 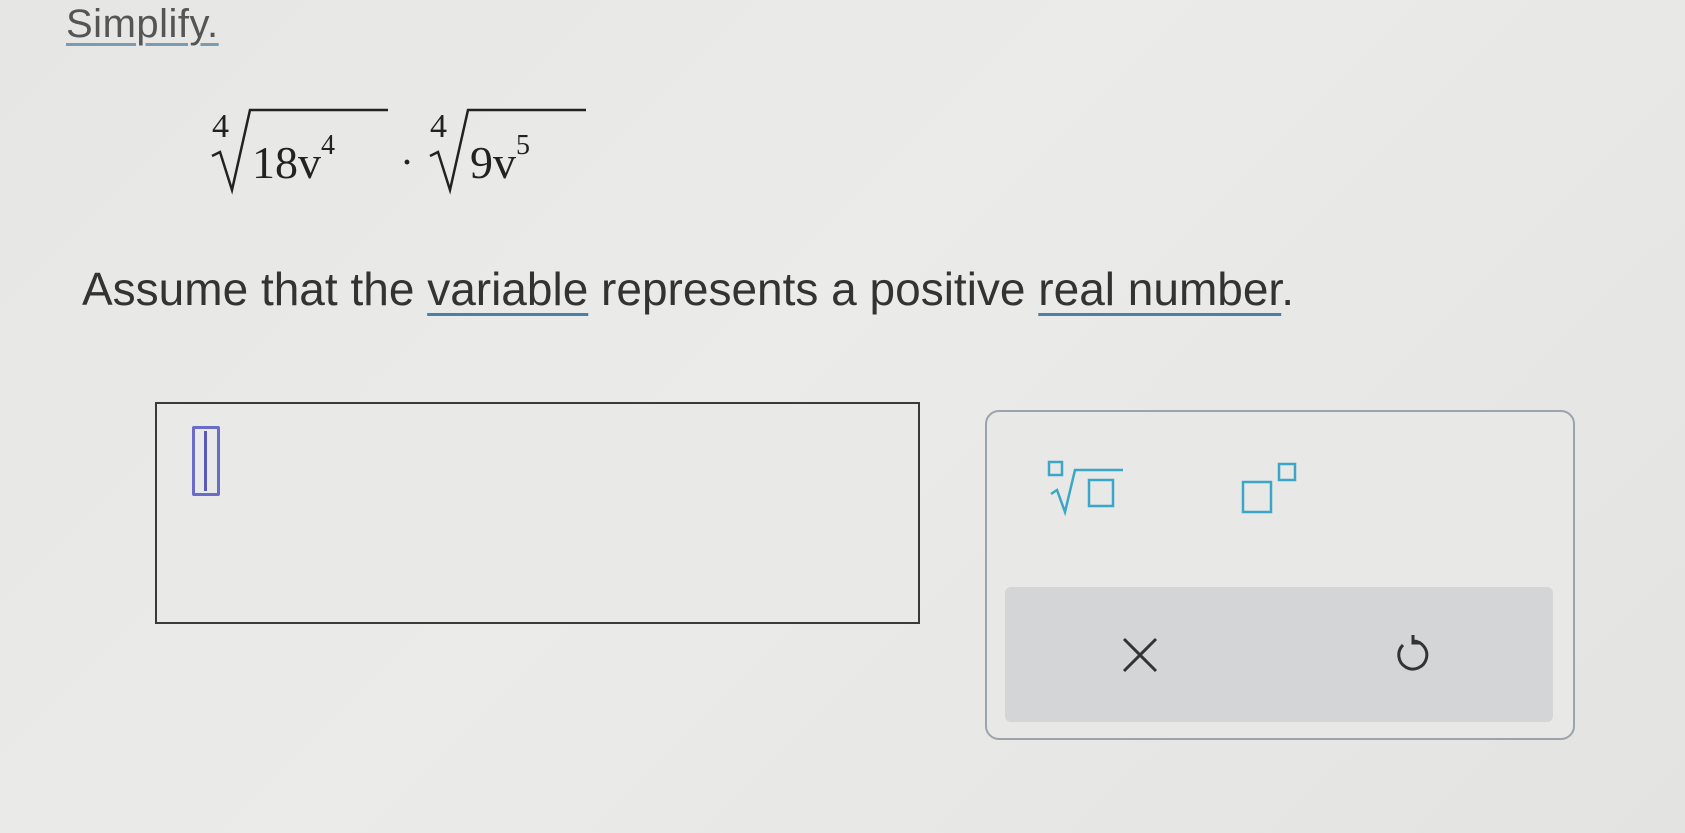 I want to click on radical-2: 4 9v5, so click(x=508, y=163).